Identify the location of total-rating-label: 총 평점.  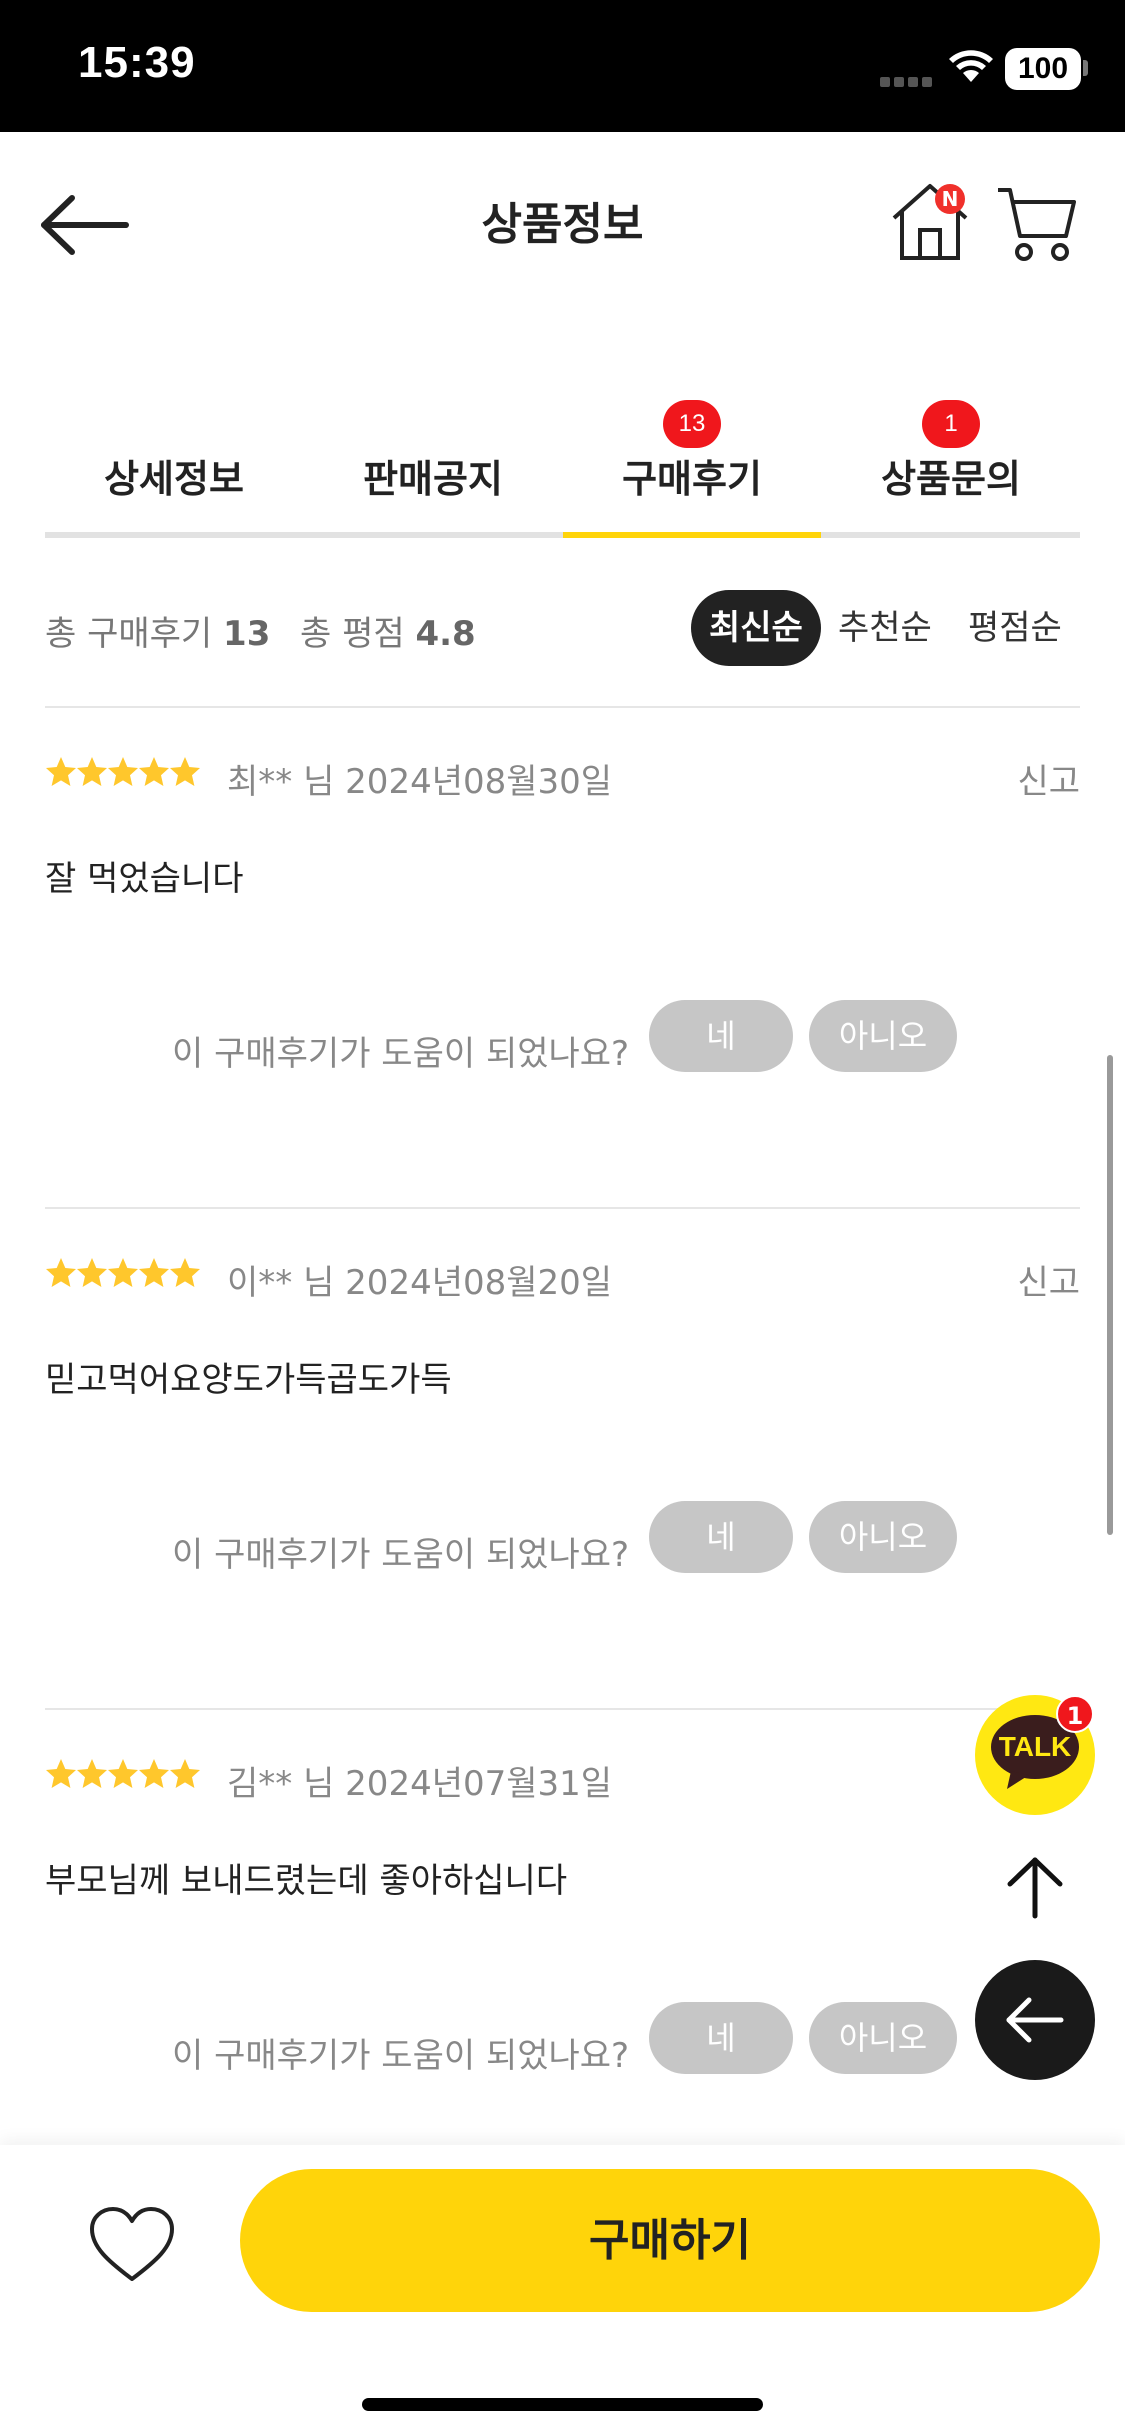
(352, 634).